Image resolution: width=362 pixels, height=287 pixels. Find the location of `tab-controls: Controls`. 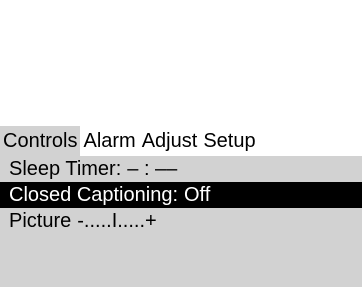

tab-controls: Controls is located at coordinates (40, 141).